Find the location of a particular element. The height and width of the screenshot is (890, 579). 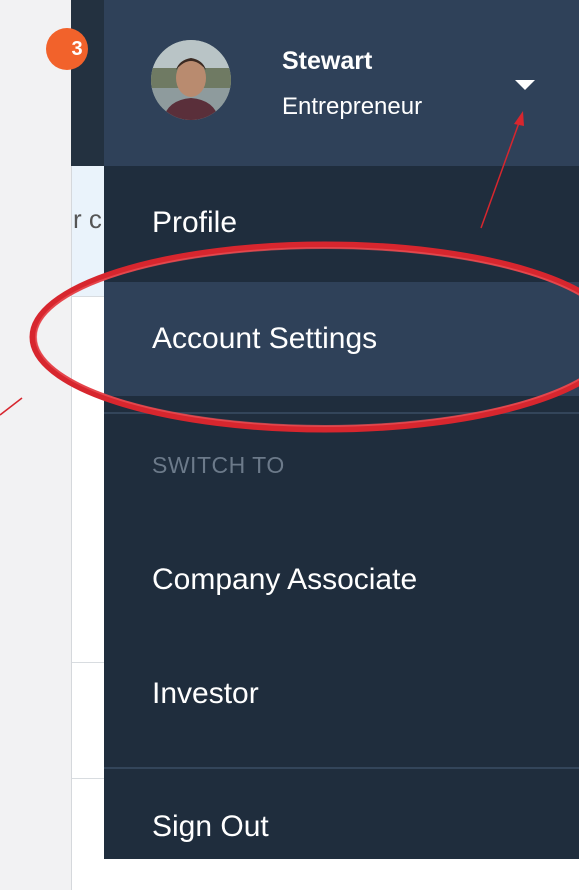

menu-item-label: Account Settings is located at coordinates (265, 338).